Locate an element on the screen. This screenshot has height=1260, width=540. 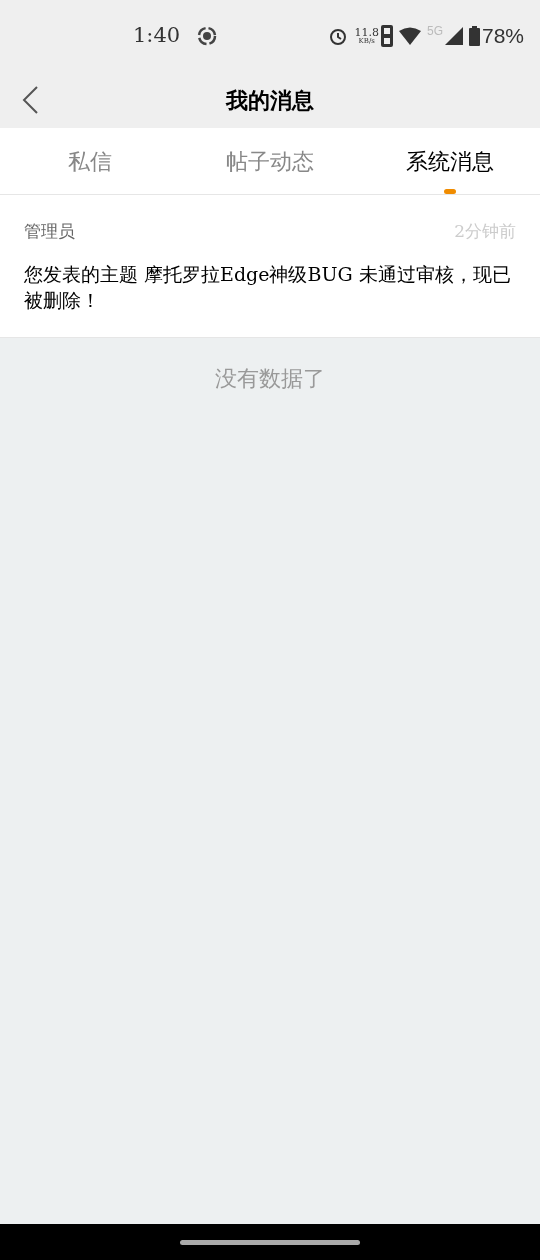
message-body: 您发表的主题 摩托罗拉Edge神级BUG 未通过审核，现已被删除！ is located at coordinates (268, 287).